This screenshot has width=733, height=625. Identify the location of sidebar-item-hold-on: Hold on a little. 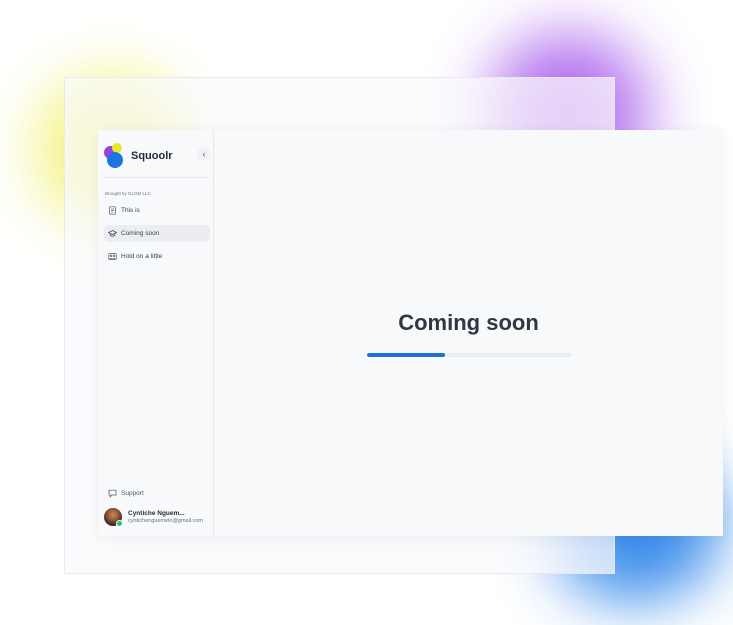
(157, 256).